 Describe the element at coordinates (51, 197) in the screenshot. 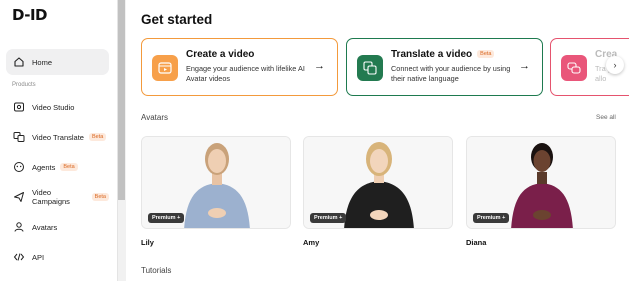

I see `sidebar-item-label: Video Campaigns` at that location.